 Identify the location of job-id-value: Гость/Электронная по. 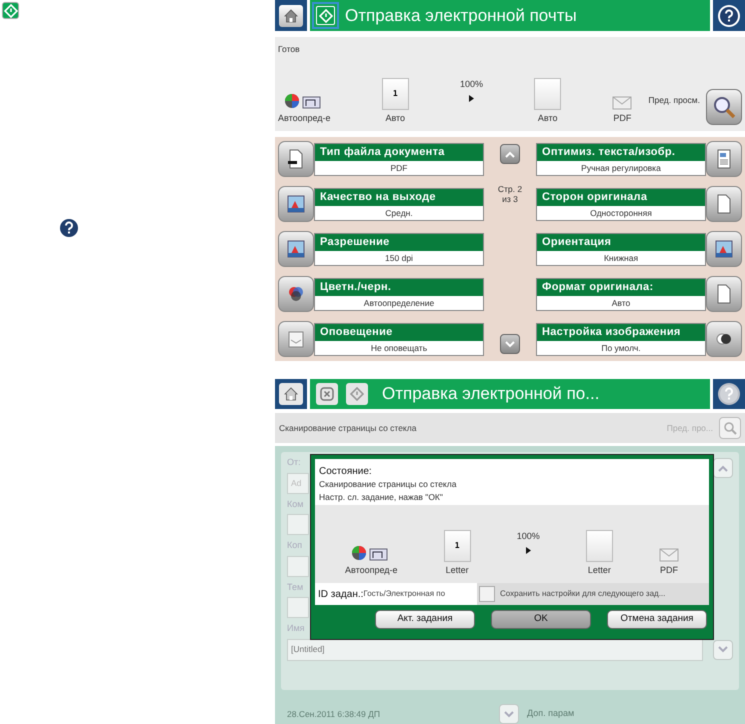
(404, 594).